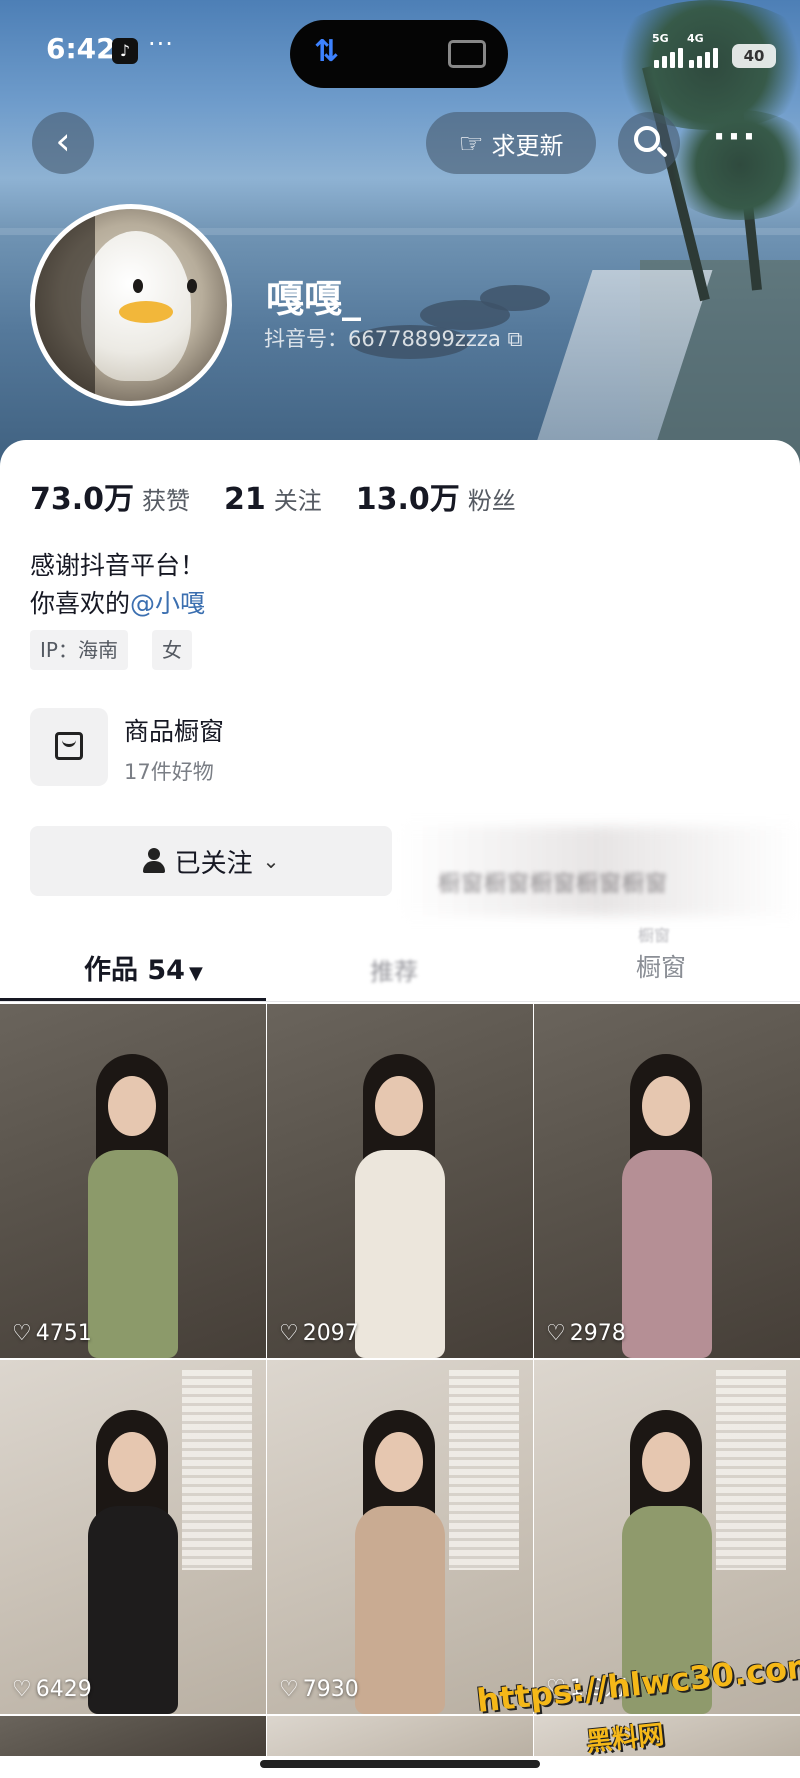  I want to click on bio-line: 感谢抖音平台！, so click(118, 565).